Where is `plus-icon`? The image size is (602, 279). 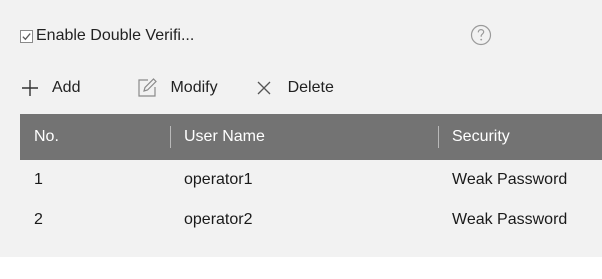 plus-icon is located at coordinates (30, 88).